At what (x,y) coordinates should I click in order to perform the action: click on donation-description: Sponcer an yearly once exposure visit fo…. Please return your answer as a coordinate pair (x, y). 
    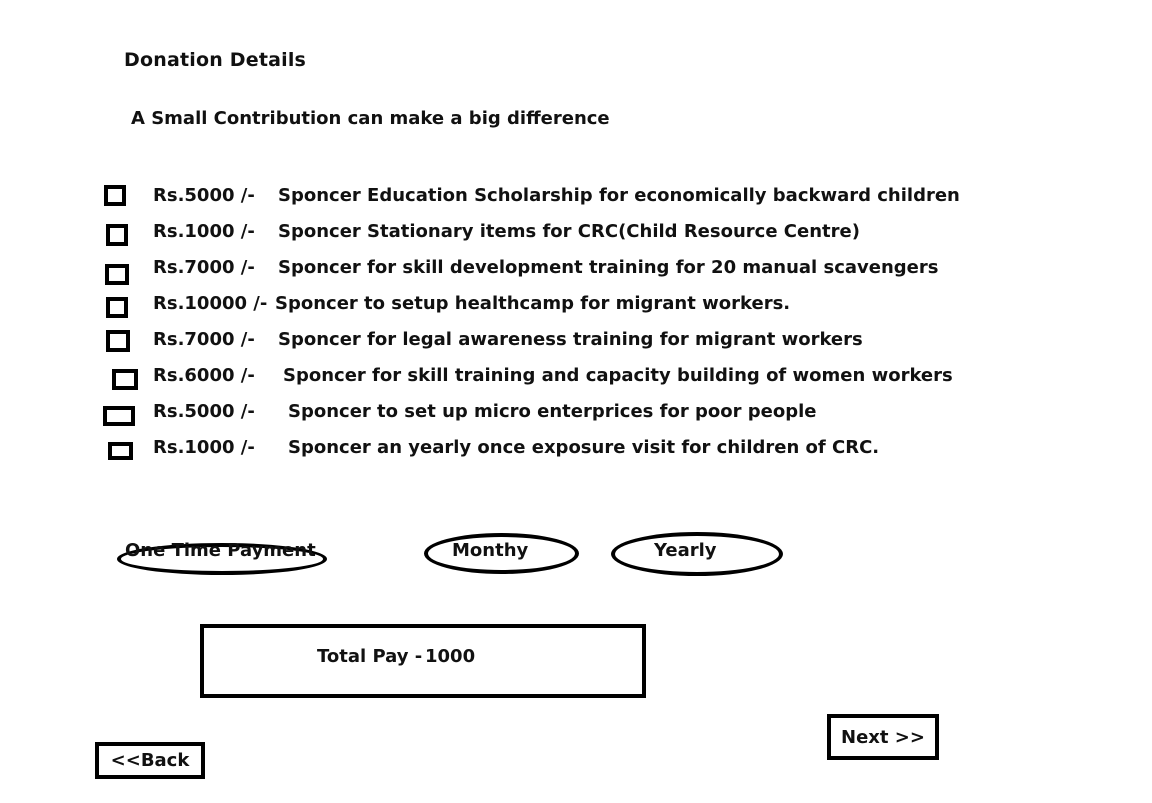
    Looking at the image, I should click on (584, 447).